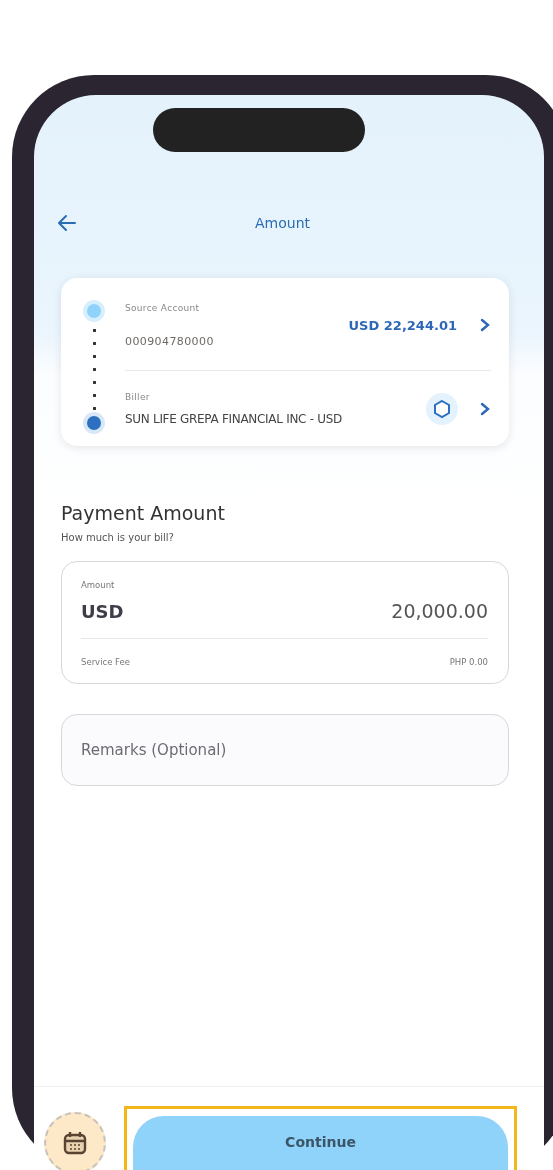 The height and width of the screenshot is (1170, 553). What do you see at coordinates (163, 307) in the screenshot?
I see `source-account-label: Source Account` at bounding box center [163, 307].